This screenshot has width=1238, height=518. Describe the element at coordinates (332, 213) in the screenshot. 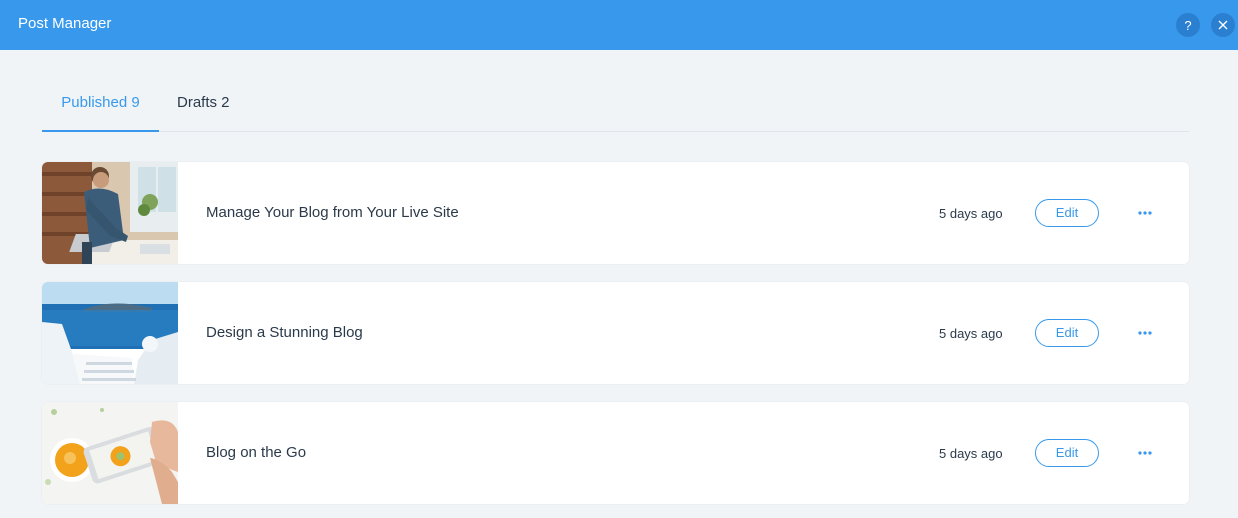

I see `post-title: Manage Your Blog from Your Live Site` at that location.